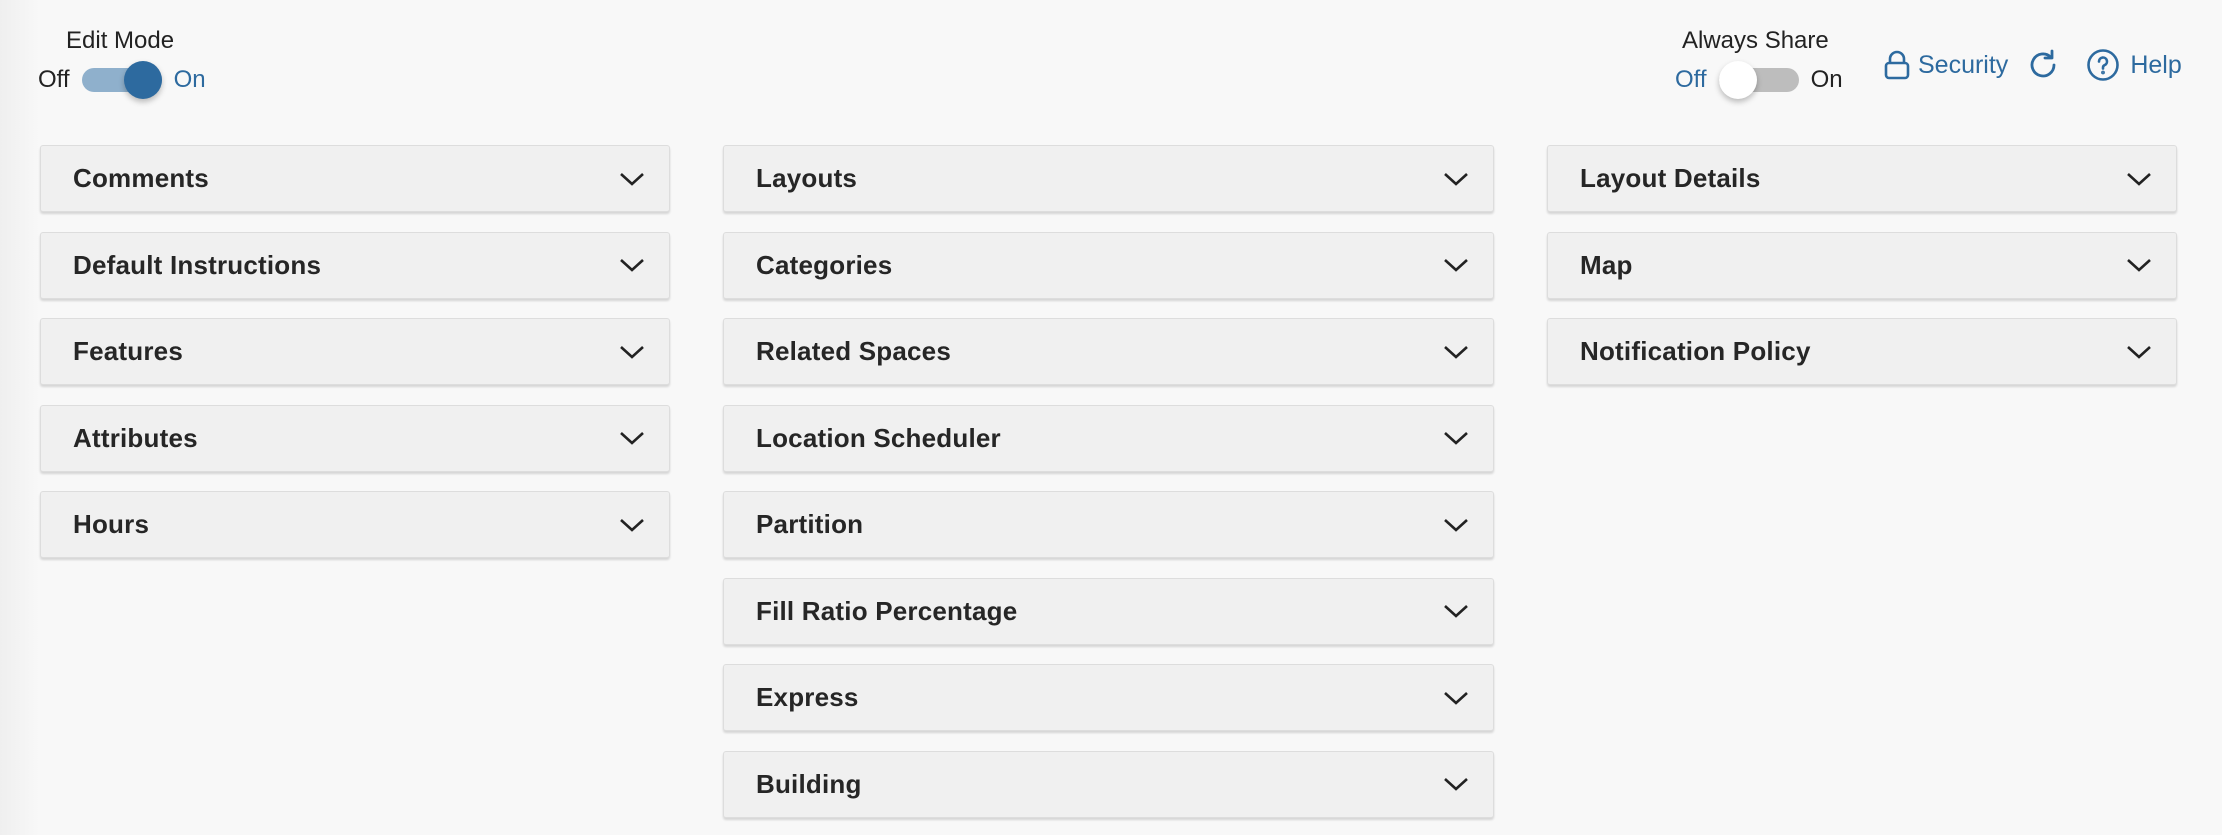  Describe the element at coordinates (1606, 264) in the screenshot. I see `accordion-title: Map` at that location.